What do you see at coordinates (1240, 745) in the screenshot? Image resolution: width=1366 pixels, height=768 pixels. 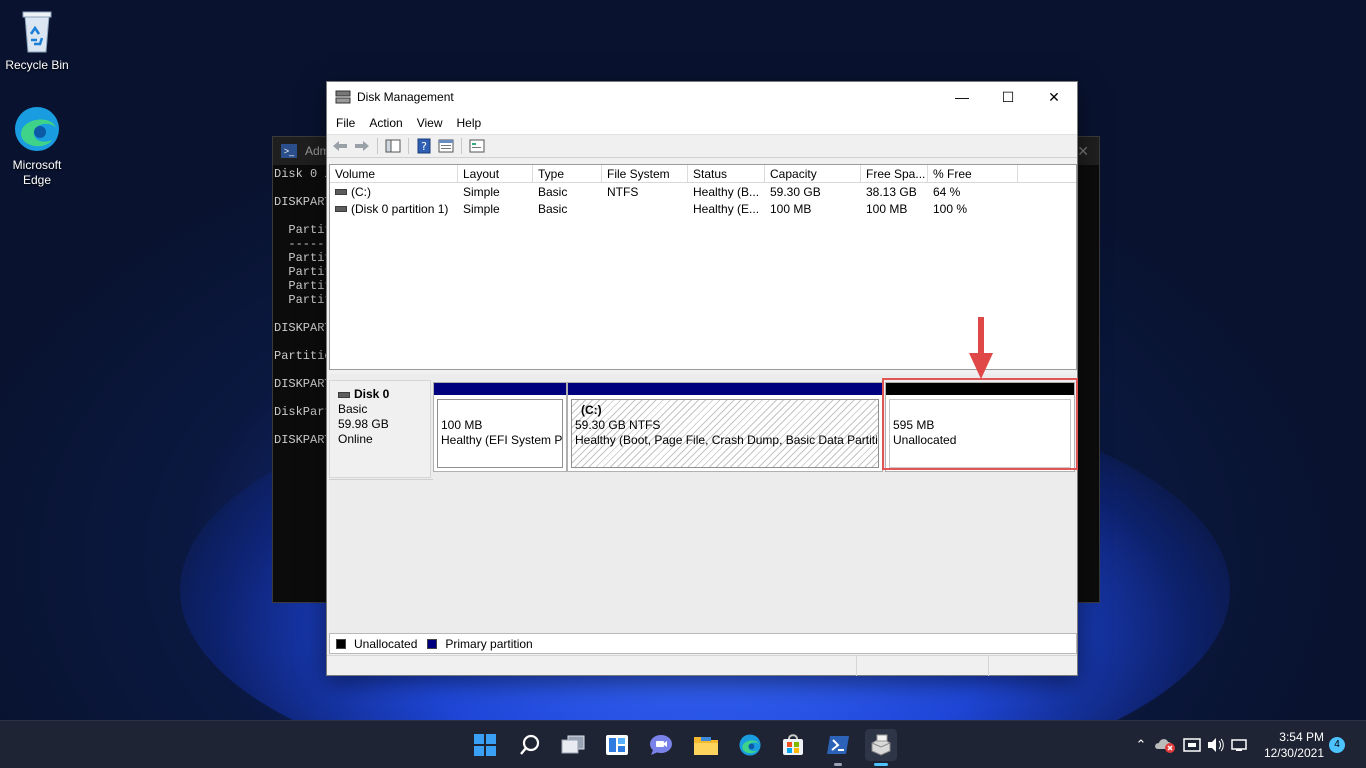 I see `network-icon` at bounding box center [1240, 745].